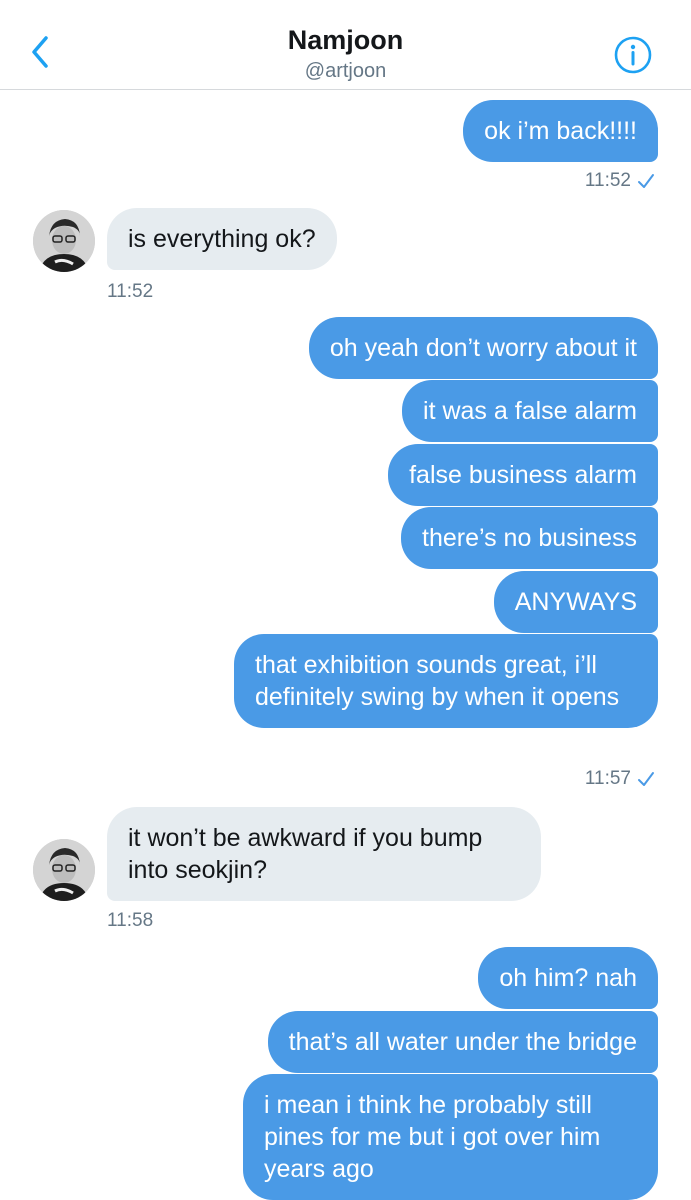 The height and width of the screenshot is (1200, 691). I want to click on timestamp-text: 11:57, so click(607, 778).